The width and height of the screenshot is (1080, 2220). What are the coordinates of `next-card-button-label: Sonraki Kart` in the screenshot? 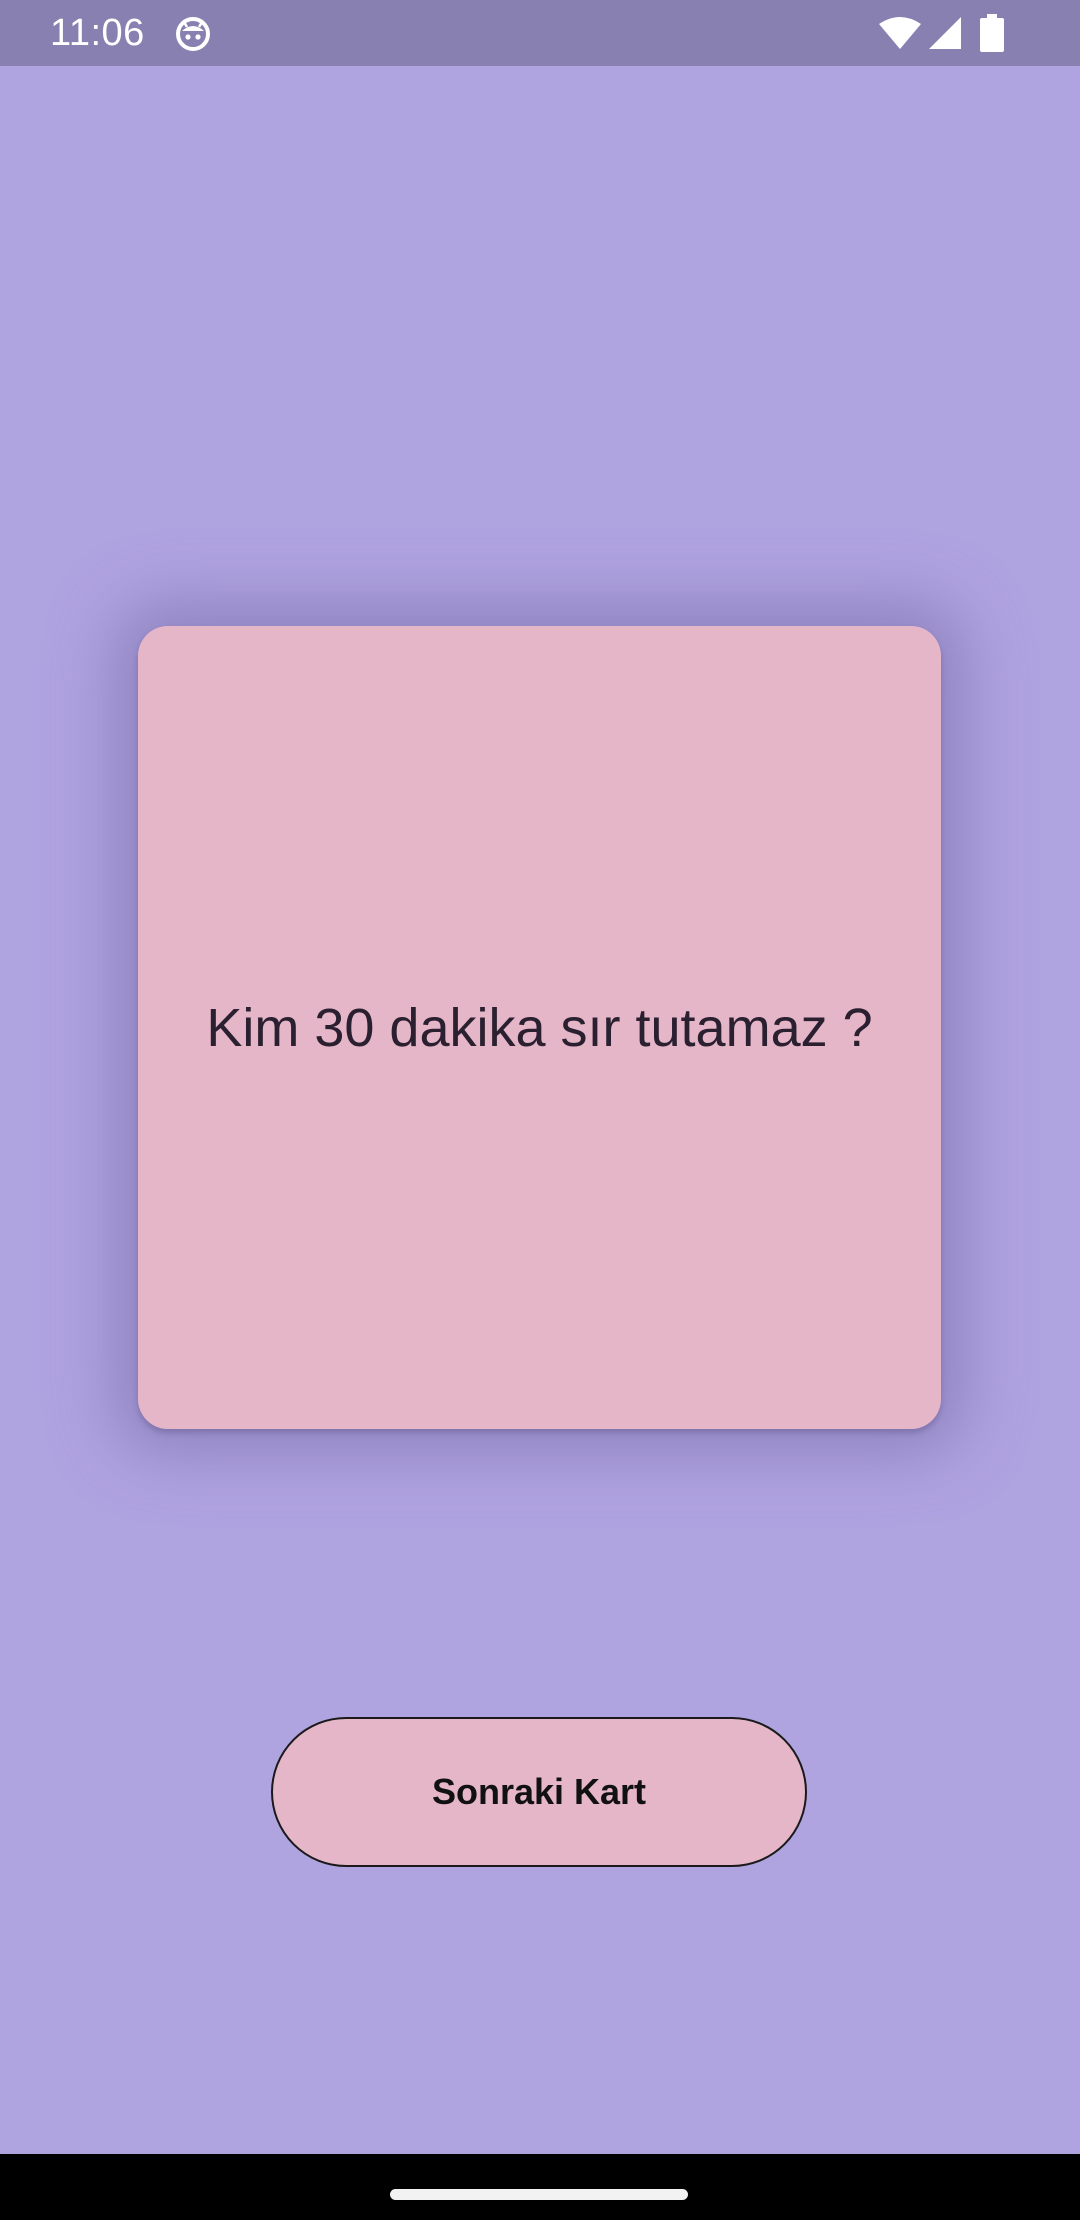 It's located at (539, 1791).